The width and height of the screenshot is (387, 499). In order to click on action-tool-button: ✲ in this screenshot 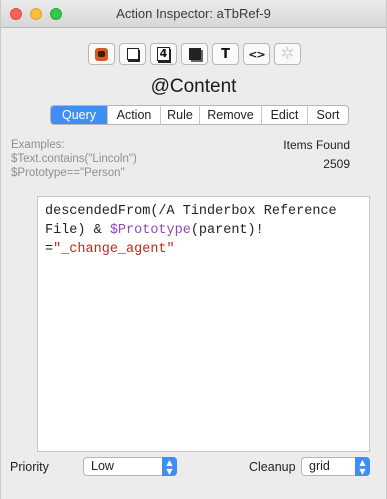, I will do `click(287, 54)`.